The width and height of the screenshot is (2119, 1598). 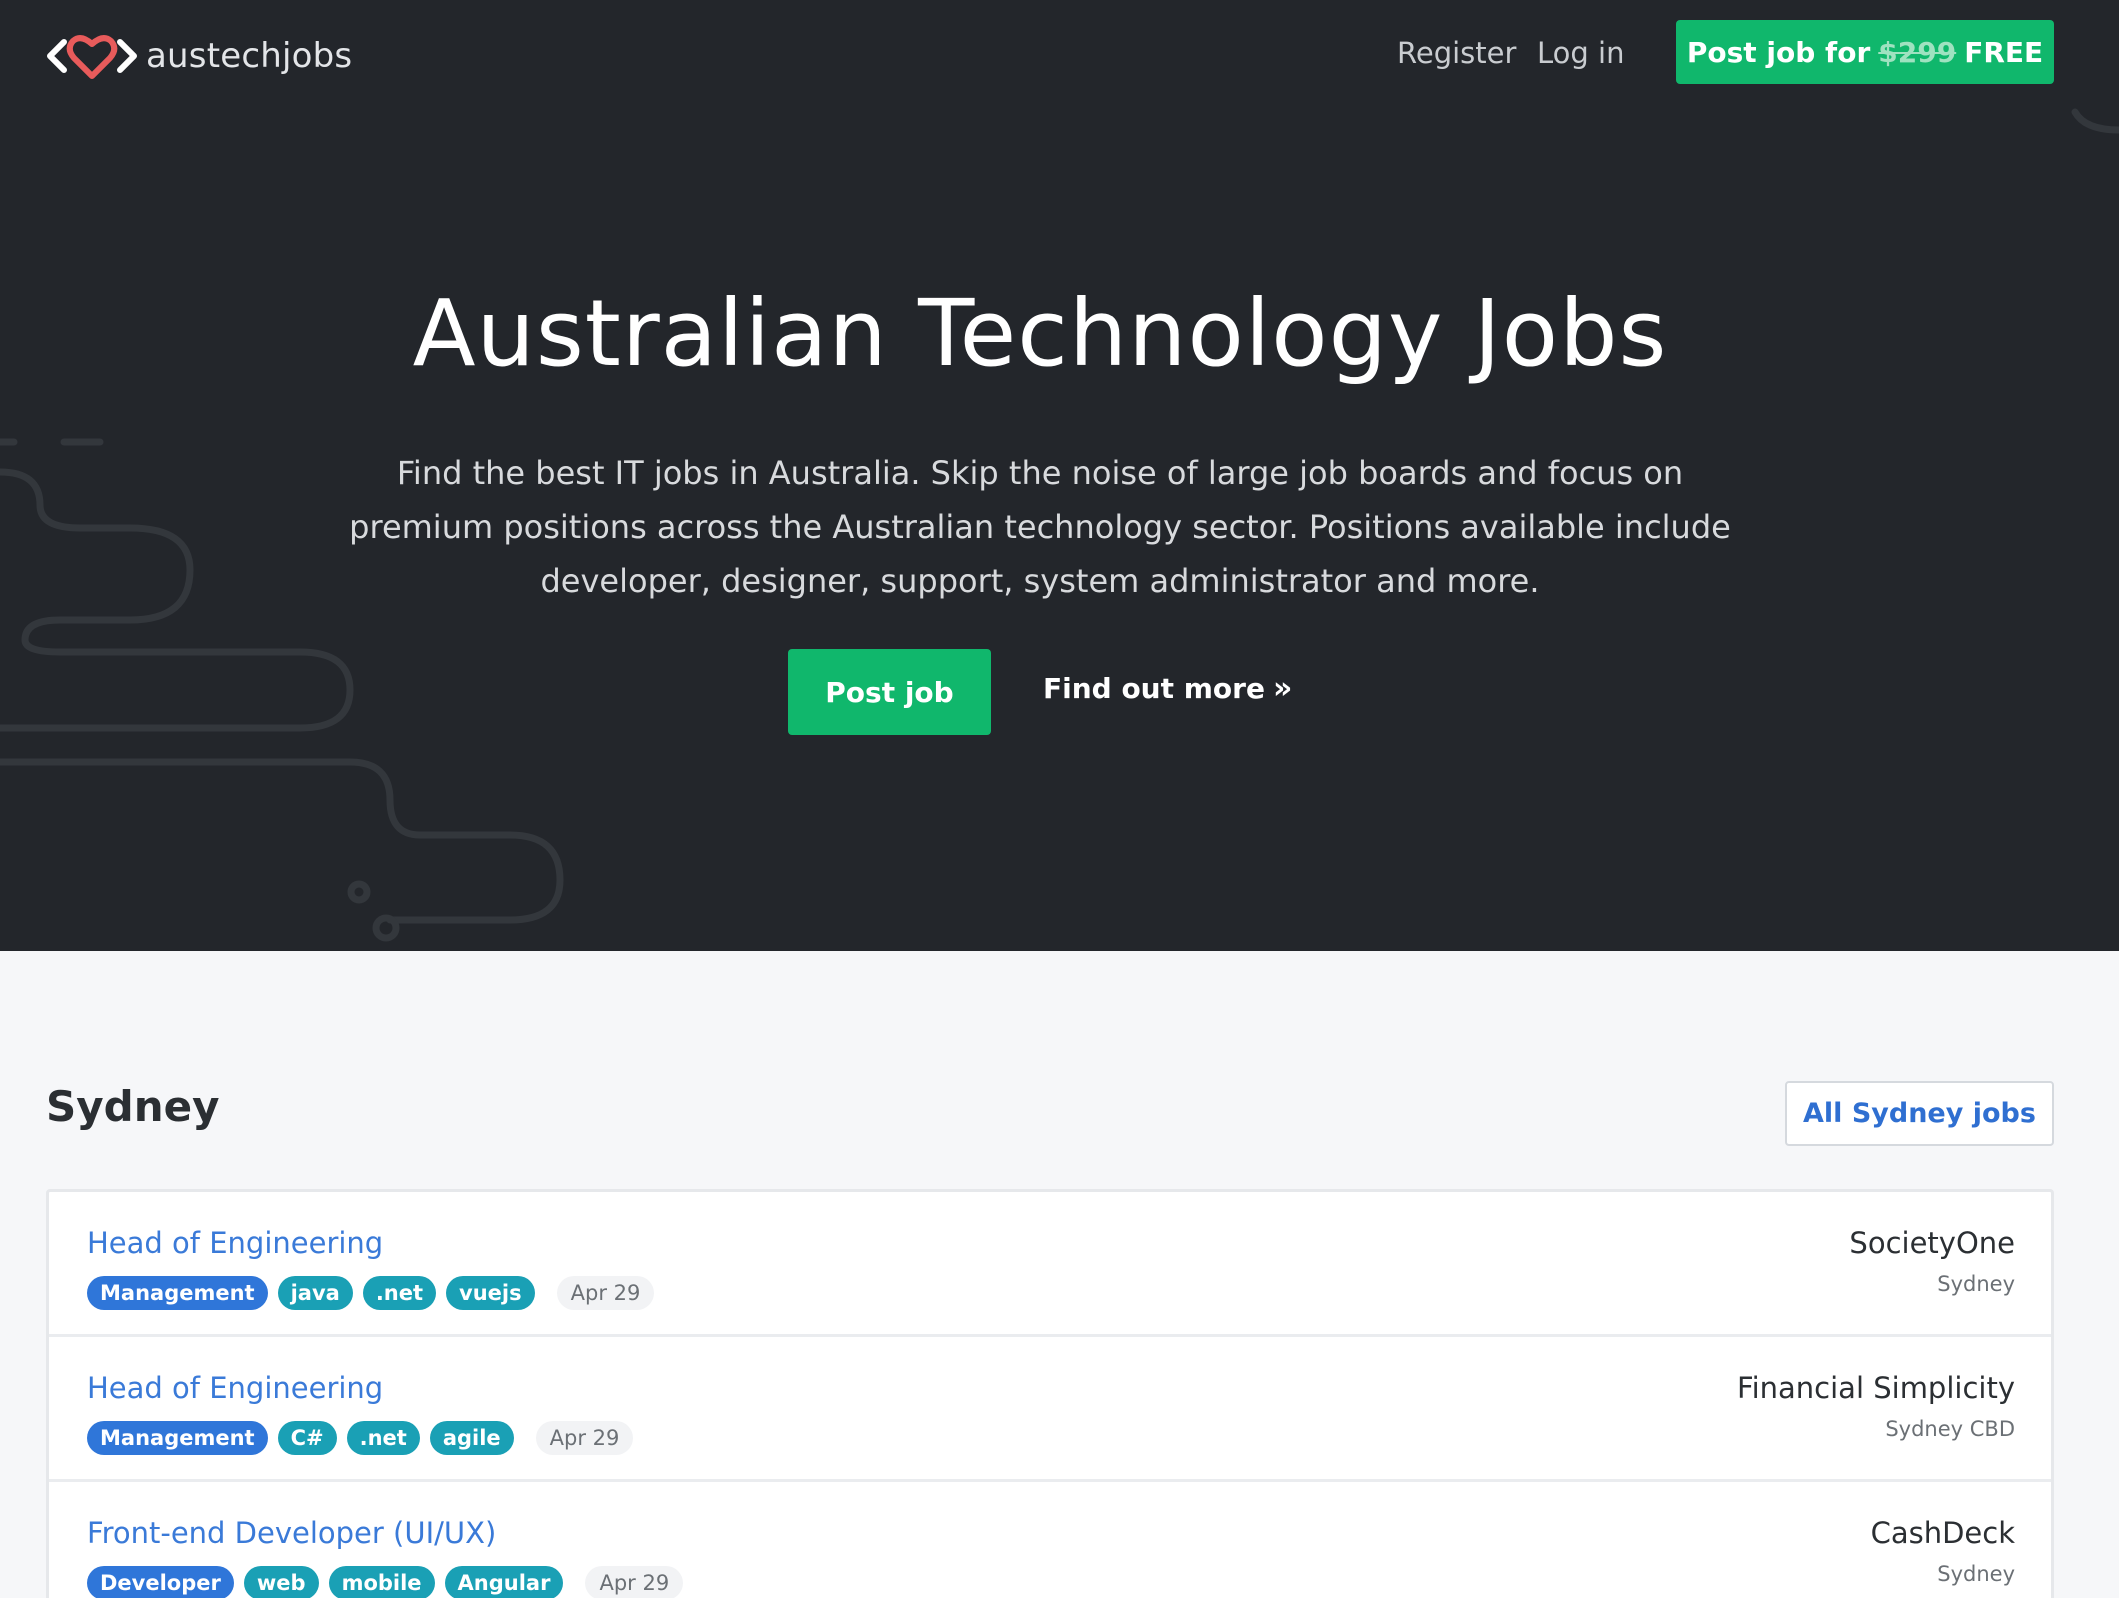 What do you see at coordinates (1919, 1113) in the screenshot?
I see `all-sydney-jobs-button: All Sydney jobs` at bounding box center [1919, 1113].